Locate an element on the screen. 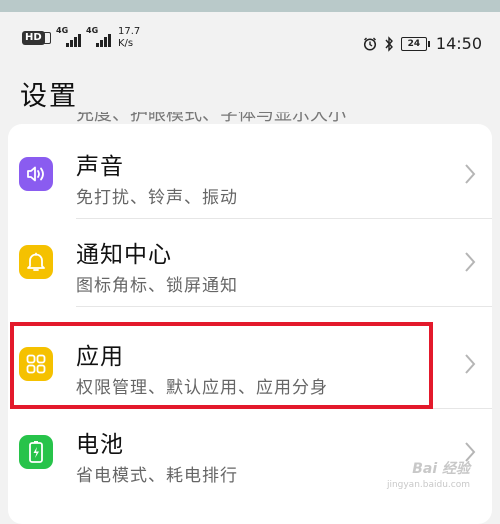 This screenshot has height=524, width=500. speaker-icon is located at coordinates (36, 174).